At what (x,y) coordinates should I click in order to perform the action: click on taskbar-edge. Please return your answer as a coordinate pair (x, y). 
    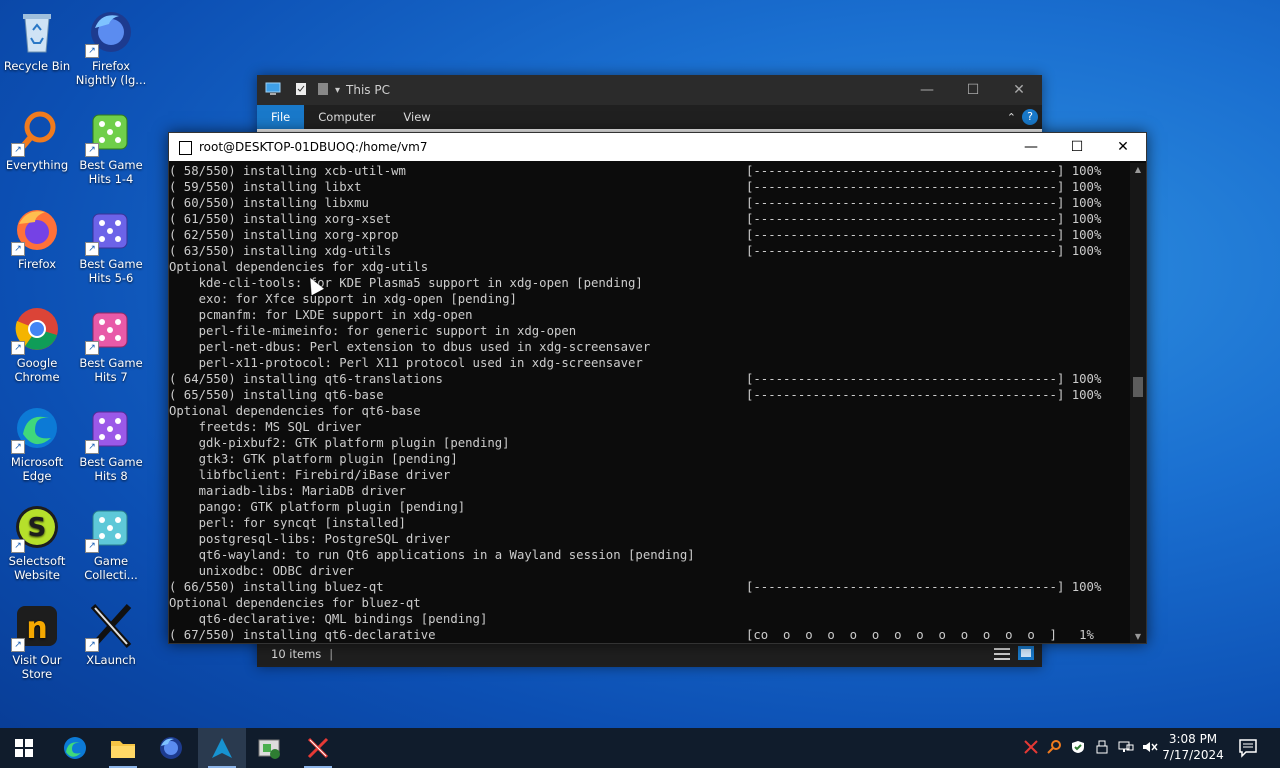
    Looking at the image, I should click on (75, 748).